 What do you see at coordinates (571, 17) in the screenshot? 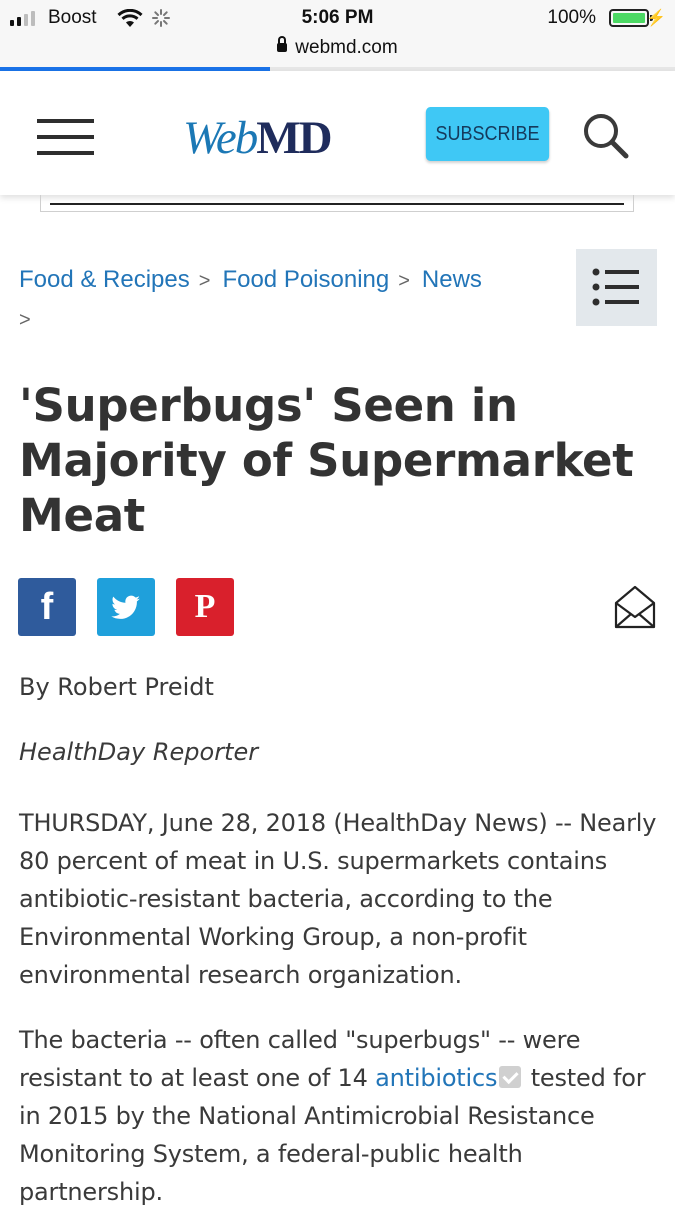
I see `battery-percent: 100%` at bounding box center [571, 17].